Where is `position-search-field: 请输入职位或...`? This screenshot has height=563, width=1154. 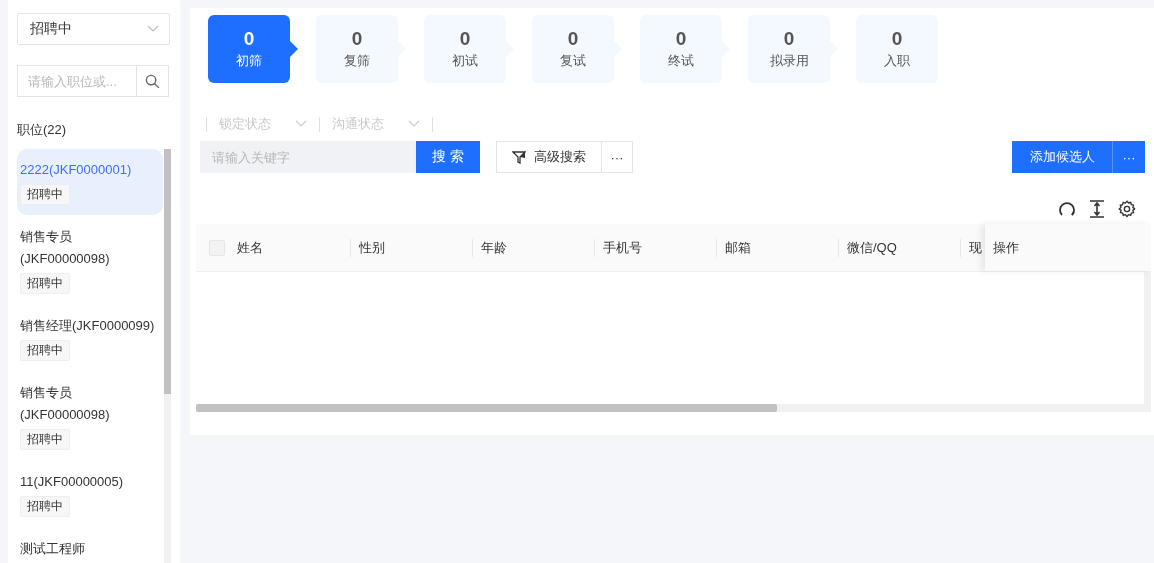 position-search-field: 请输入职位或... is located at coordinates (77, 81).